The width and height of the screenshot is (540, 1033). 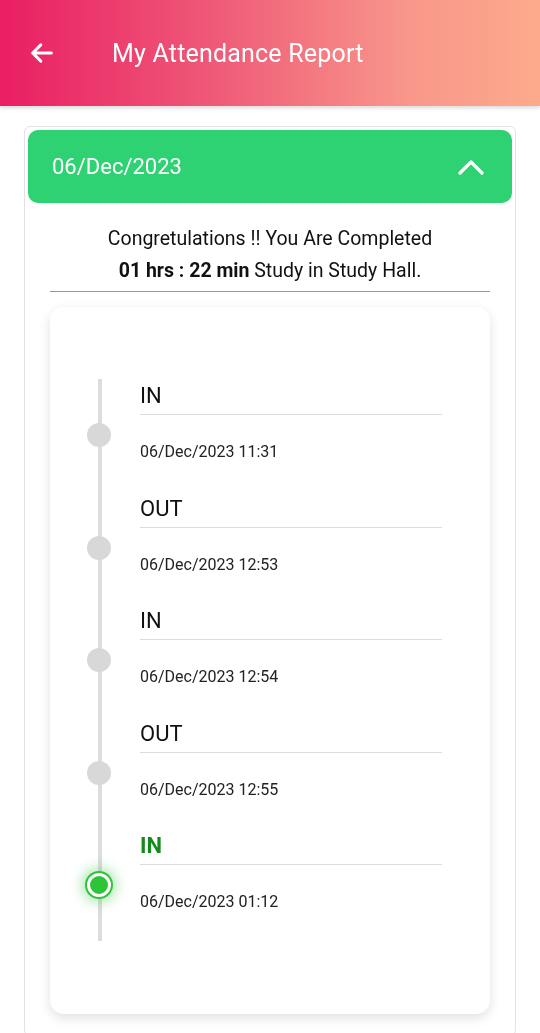 What do you see at coordinates (471, 166) in the screenshot?
I see `chevron-up-icon` at bounding box center [471, 166].